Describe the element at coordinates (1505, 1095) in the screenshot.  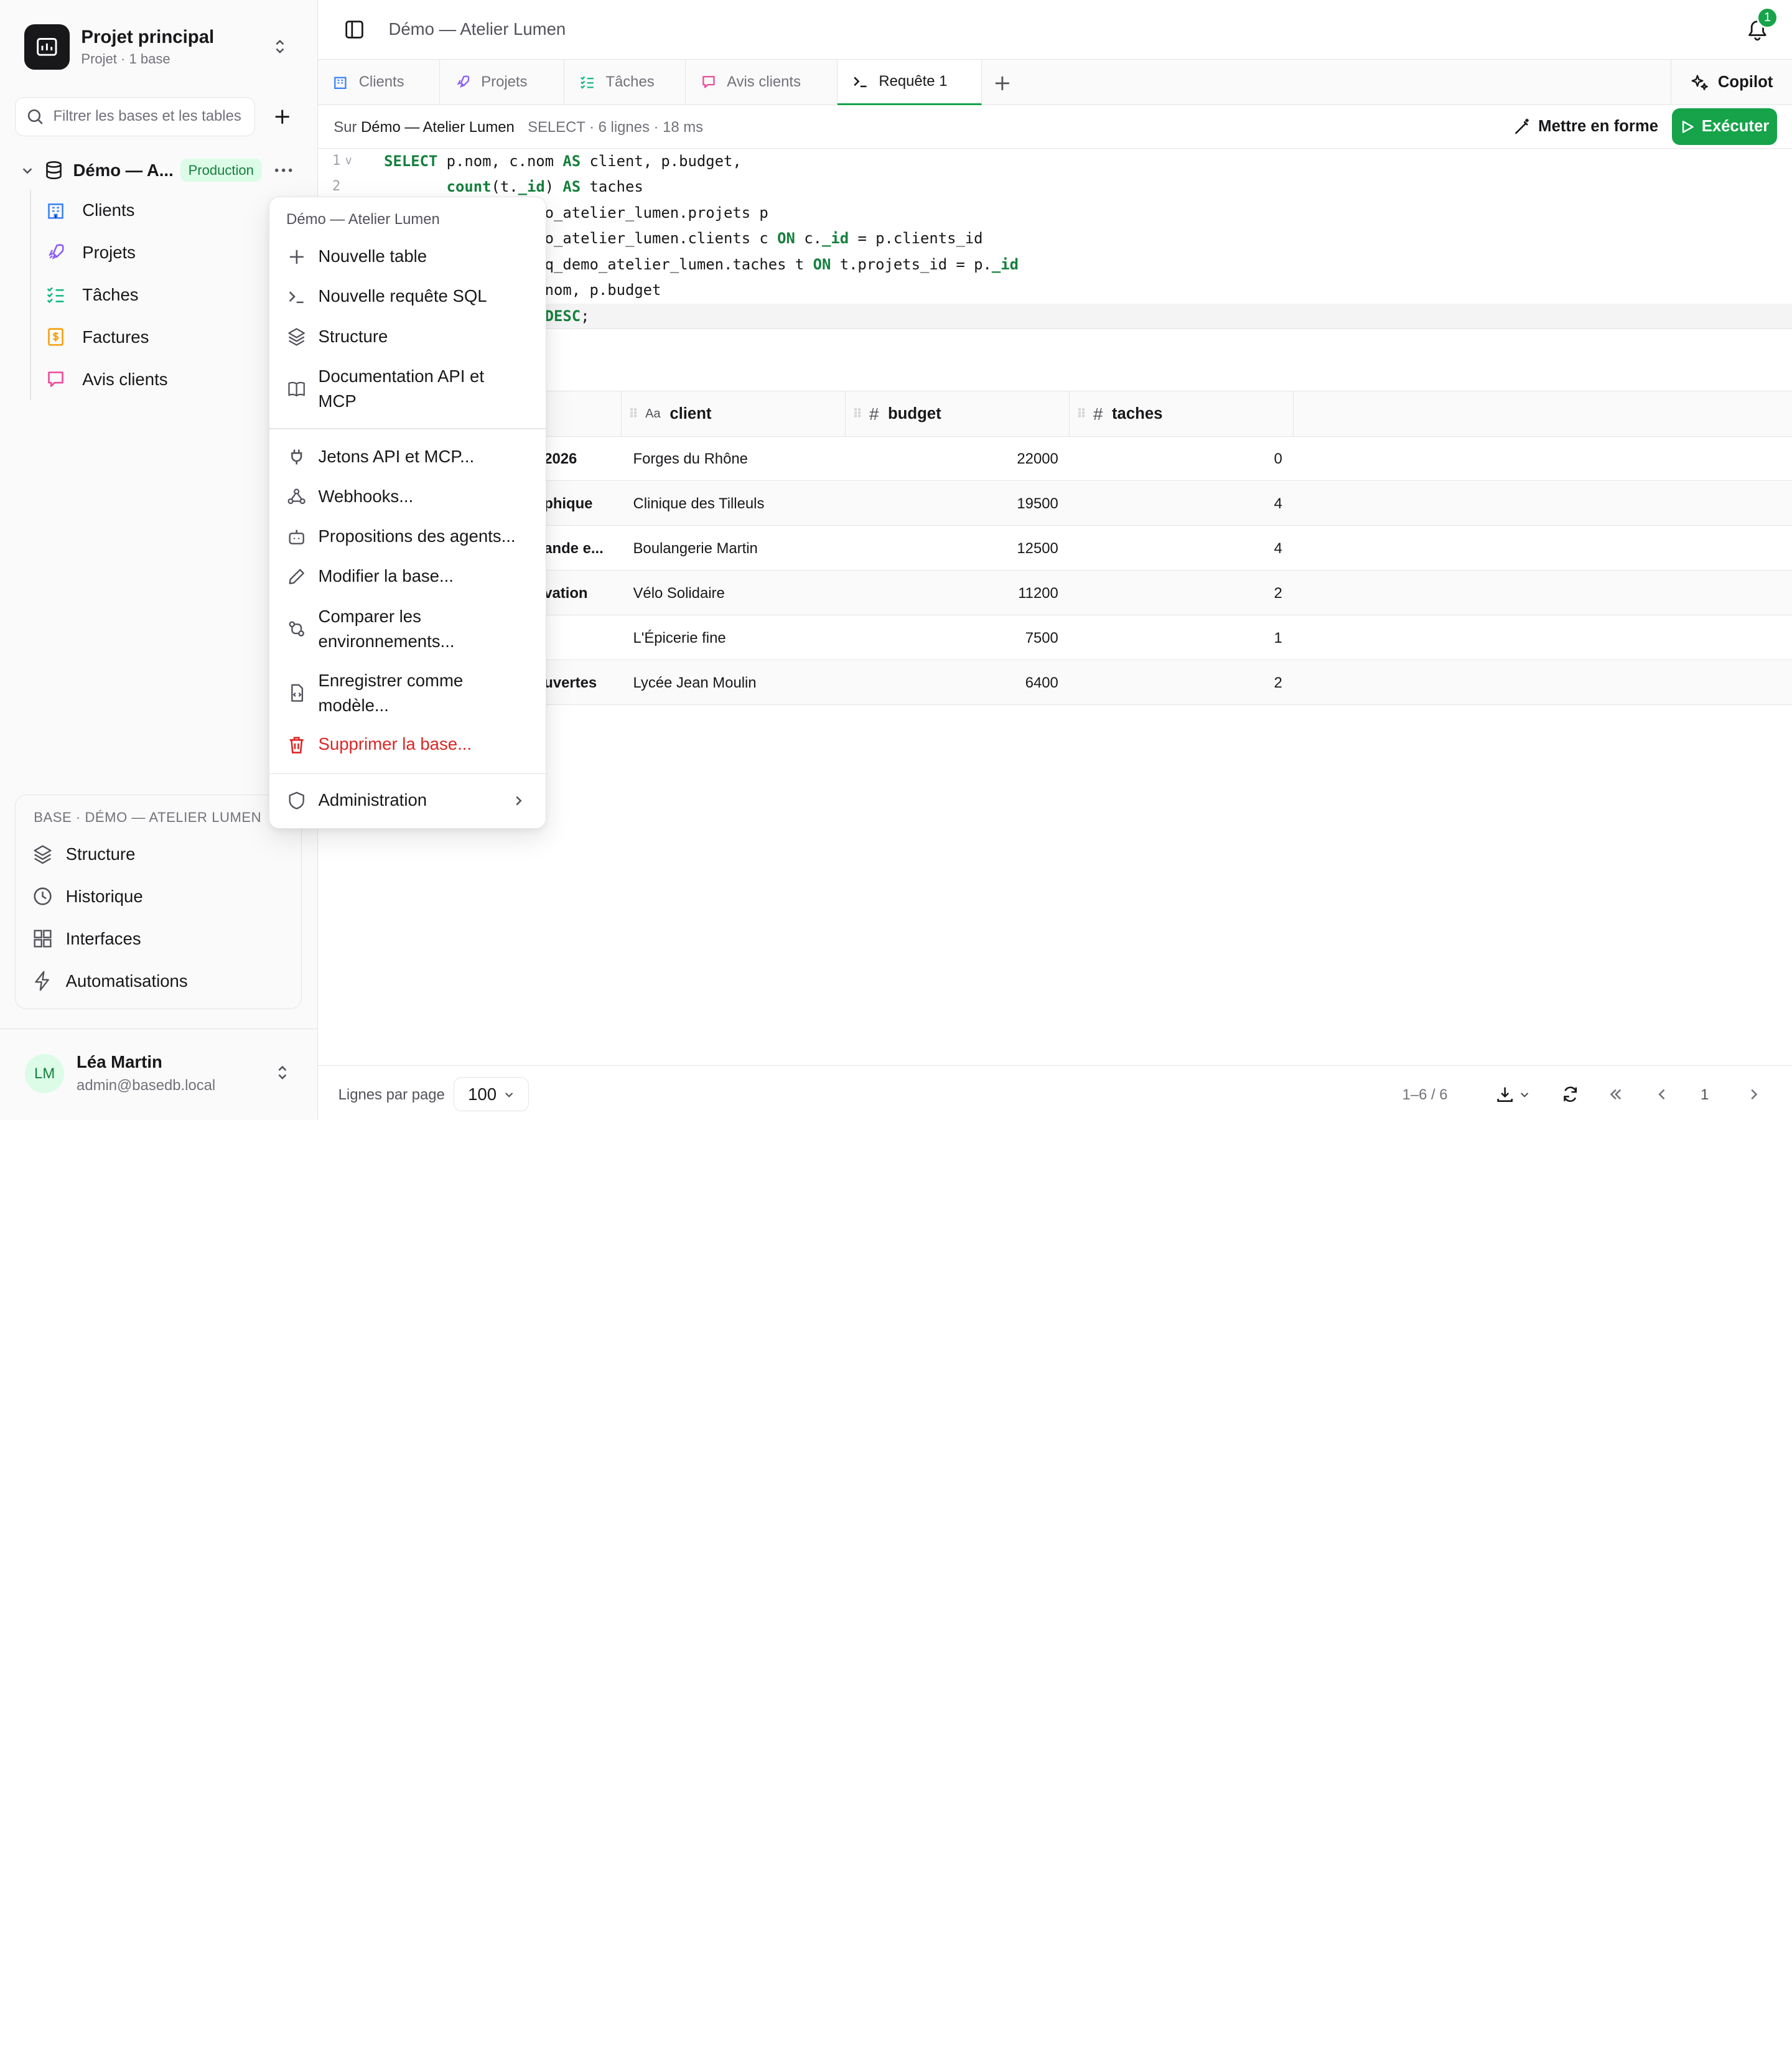
I see `download-icon` at that location.